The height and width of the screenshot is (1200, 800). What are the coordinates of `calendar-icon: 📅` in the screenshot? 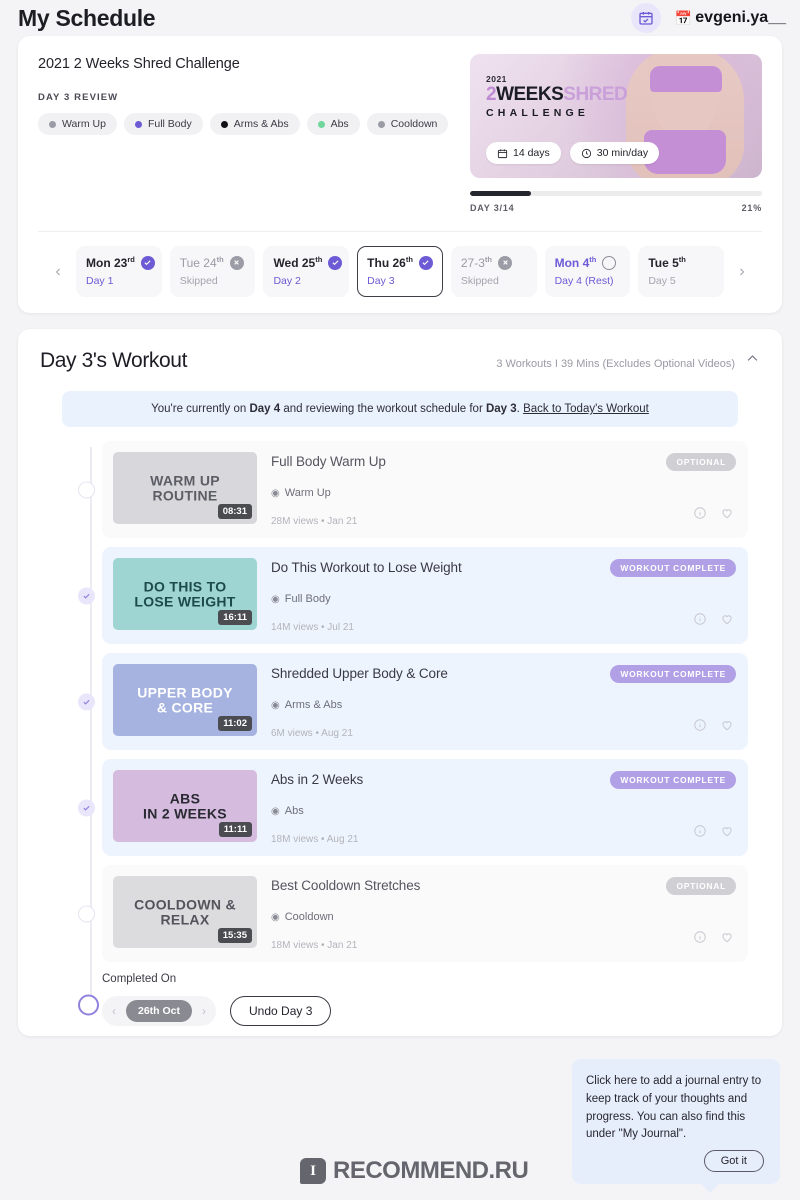 It's located at (683, 17).